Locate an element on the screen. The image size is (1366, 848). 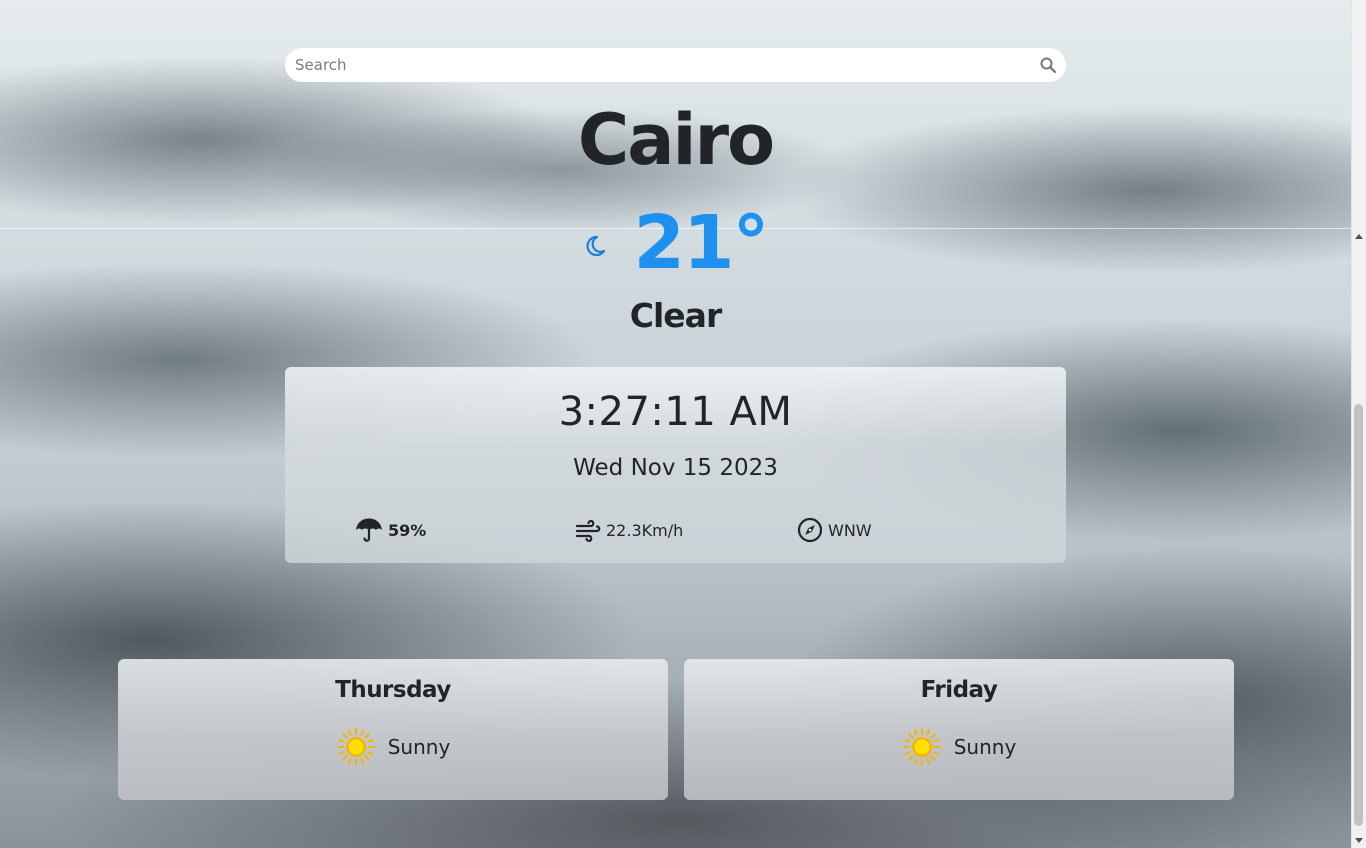
wind-speed-stat: 22.3Km/h is located at coordinates (629, 530).